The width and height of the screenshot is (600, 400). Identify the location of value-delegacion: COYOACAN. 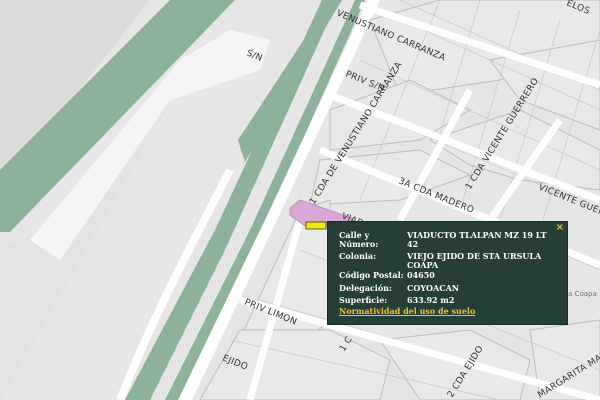
(433, 288).